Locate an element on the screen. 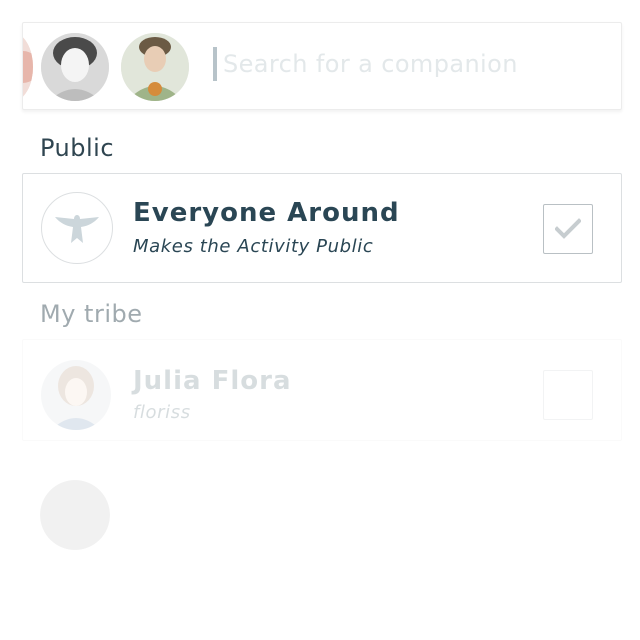  tribe-section-title: My tribe is located at coordinates (91, 314).